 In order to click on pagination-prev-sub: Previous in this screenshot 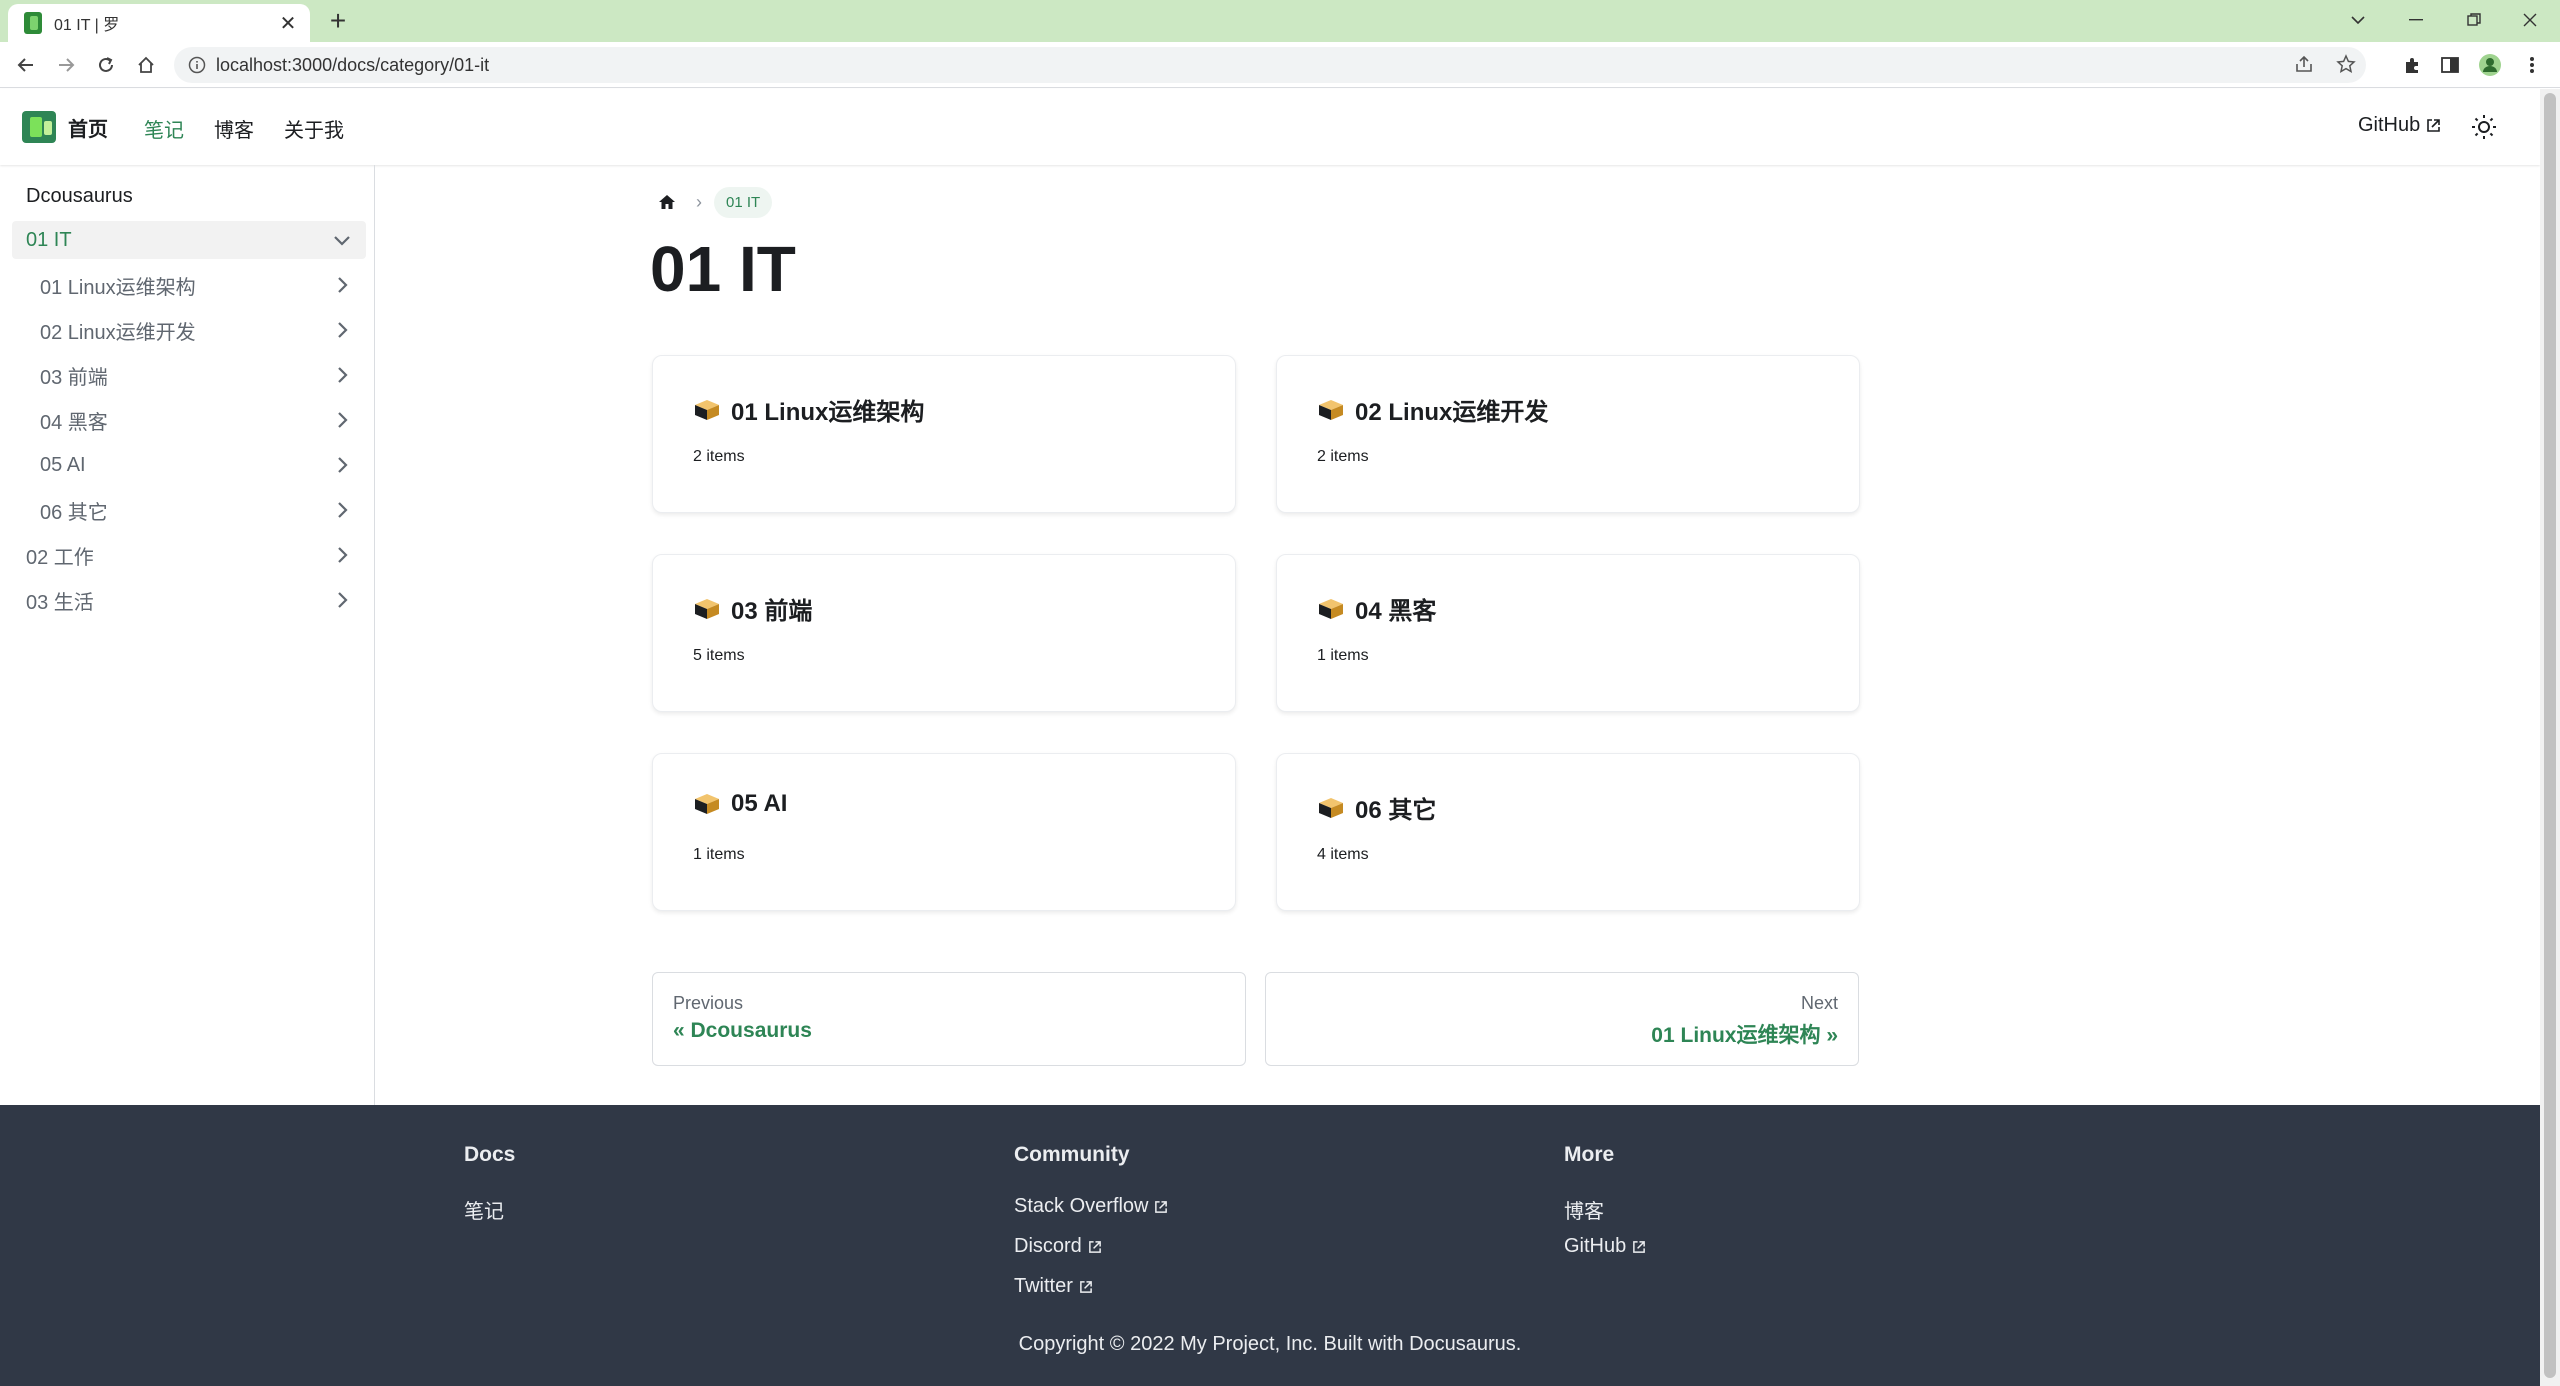, I will do `click(708, 1003)`.